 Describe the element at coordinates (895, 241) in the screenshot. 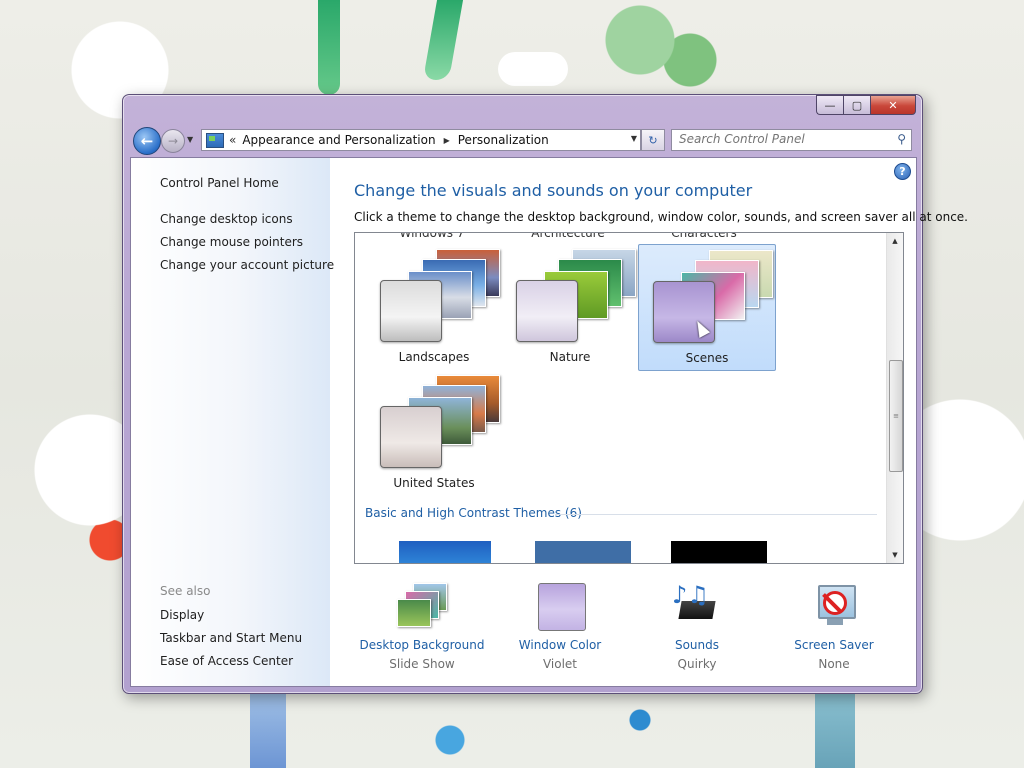

I see `scroll-up-arrow-icon: ▲` at that location.